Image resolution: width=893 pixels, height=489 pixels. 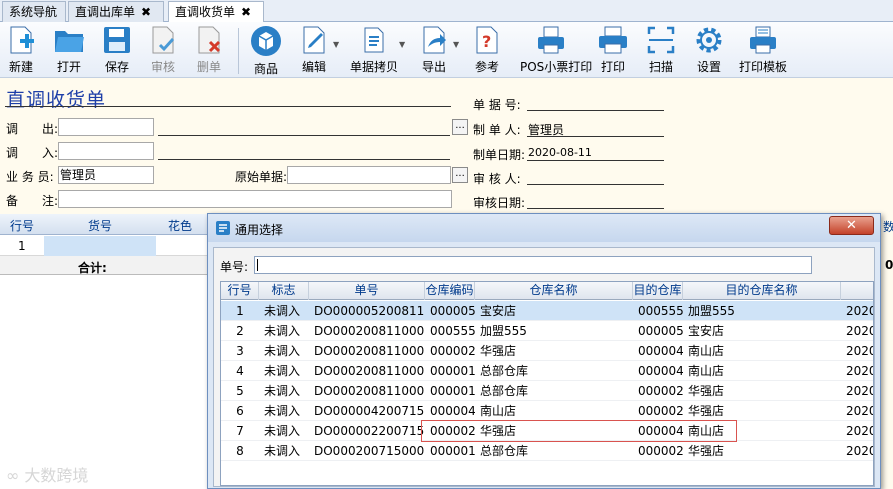 I want to click on pos-print-button: POS小票打印, so click(x=556, y=50).